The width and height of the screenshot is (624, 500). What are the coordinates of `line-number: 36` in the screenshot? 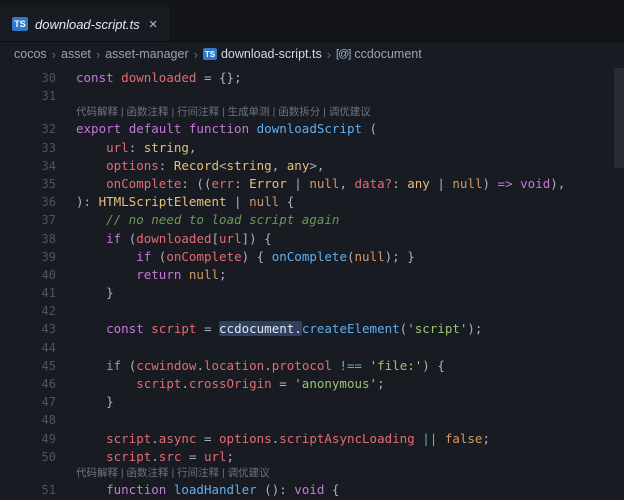 It's located at (48, 202).